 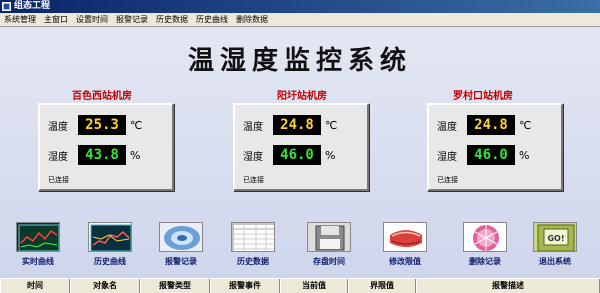 I want to click on modify-limit-icon, so click(x=405, y=237).